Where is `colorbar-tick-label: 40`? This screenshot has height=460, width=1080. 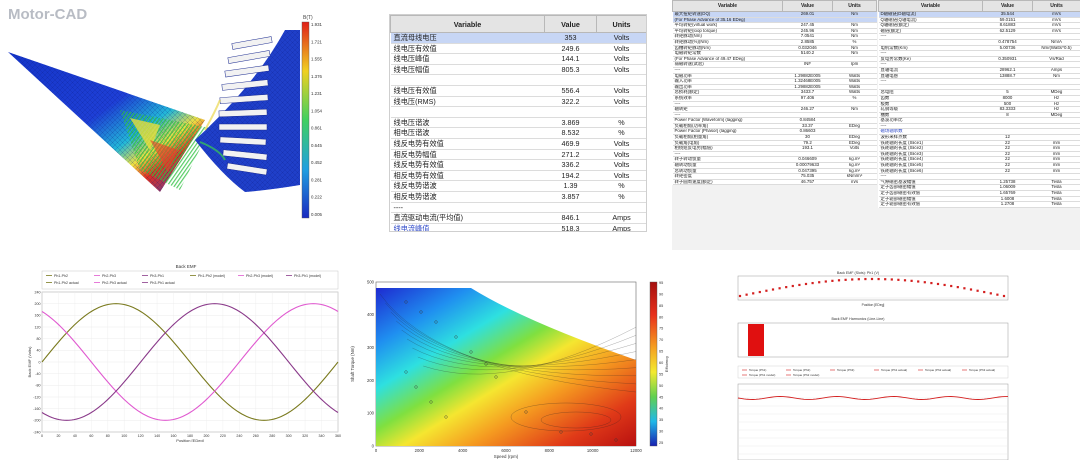 colorbar-tick-label: 40 is located at coordinates (661, 409).